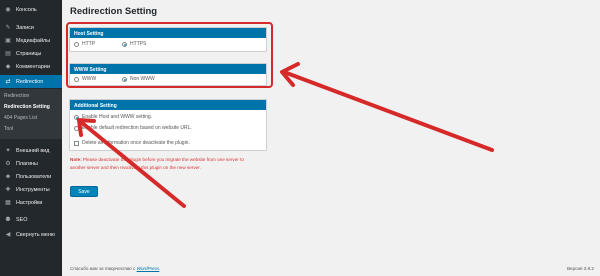  Describe the element at coordinates (76, 117) in the screenshot. I see `enable-host-www-radio` at that location.